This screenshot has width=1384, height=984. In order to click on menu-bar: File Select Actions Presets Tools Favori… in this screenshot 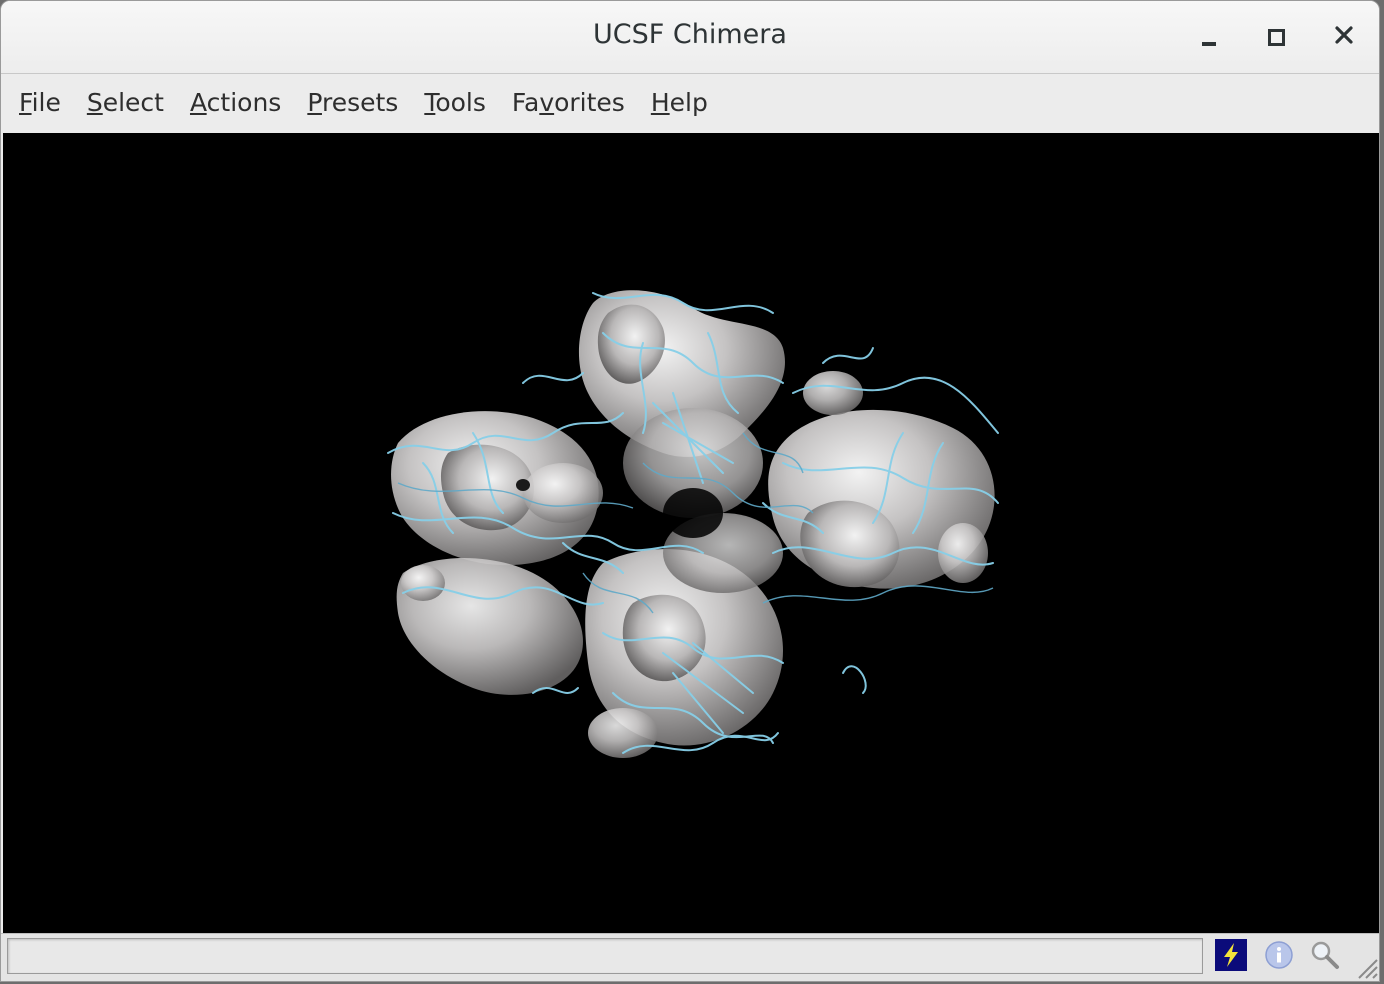, I will do `click(690, 103)`.